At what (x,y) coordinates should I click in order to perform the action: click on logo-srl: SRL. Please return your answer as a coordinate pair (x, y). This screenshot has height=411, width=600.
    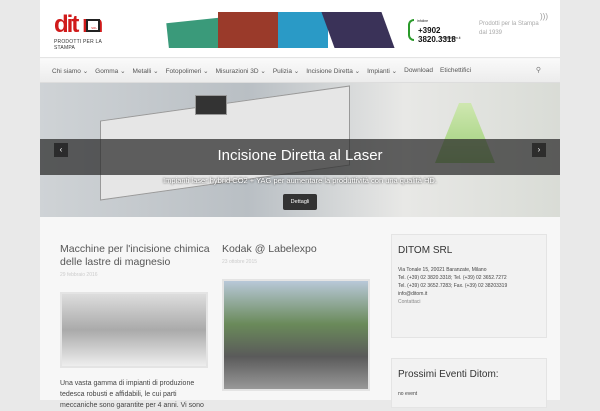
    Looking at the image, I should click on (94, 28).